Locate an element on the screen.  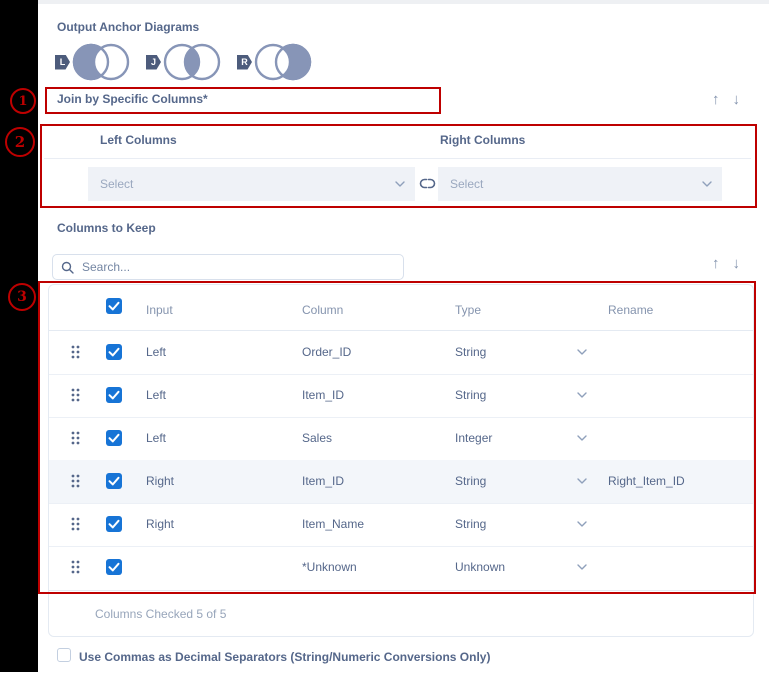
table-row: Right Item_Name String is located at coordinates (401, 525).